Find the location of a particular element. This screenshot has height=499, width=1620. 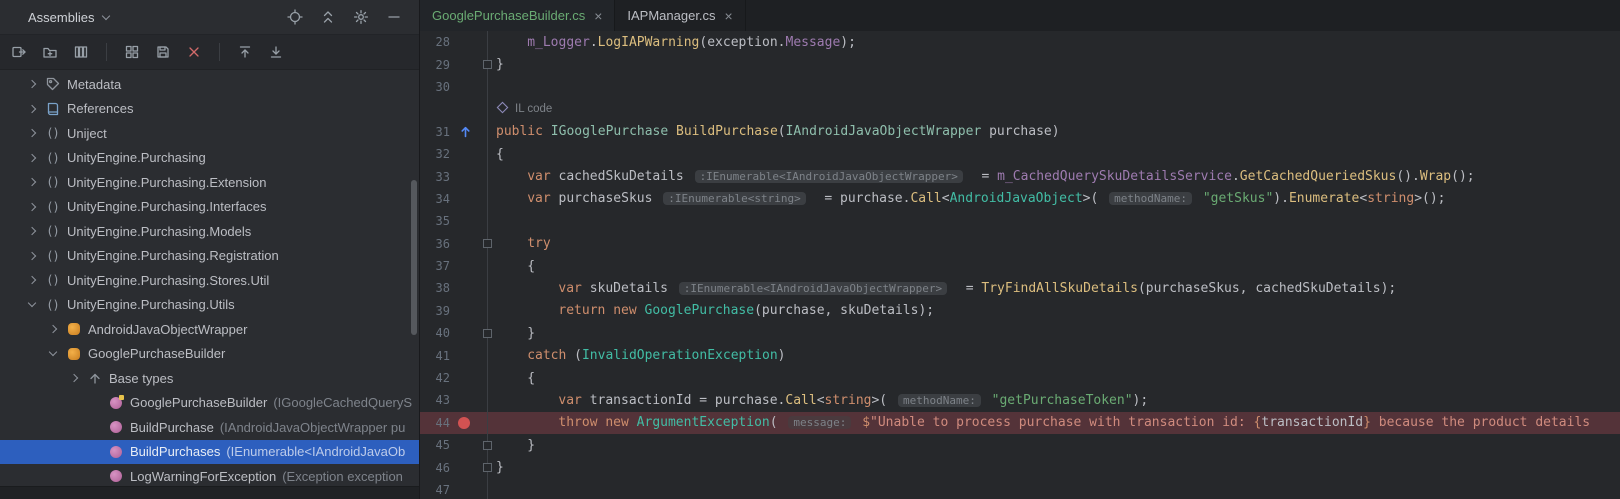

tree-item-metadata: Metadata is located at coordinates (209, 84).